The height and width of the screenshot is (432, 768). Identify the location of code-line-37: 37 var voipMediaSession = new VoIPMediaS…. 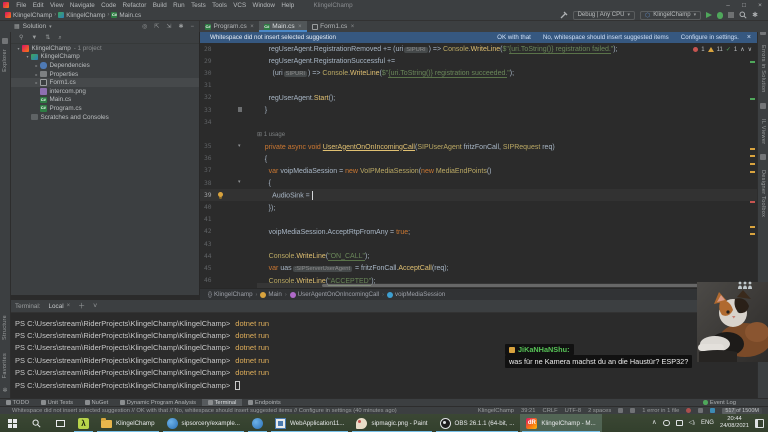
(478, 171).